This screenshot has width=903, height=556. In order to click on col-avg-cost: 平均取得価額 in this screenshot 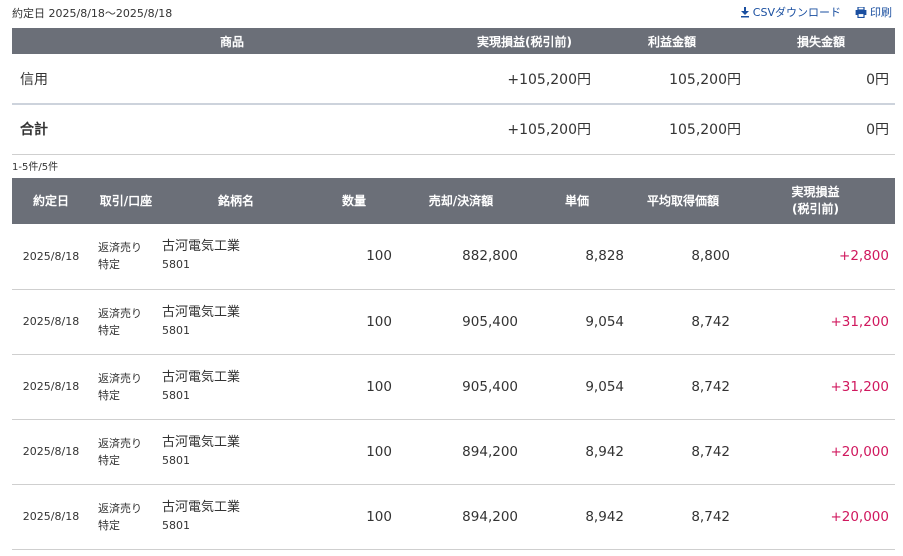, I will do `click(683, 201)`.